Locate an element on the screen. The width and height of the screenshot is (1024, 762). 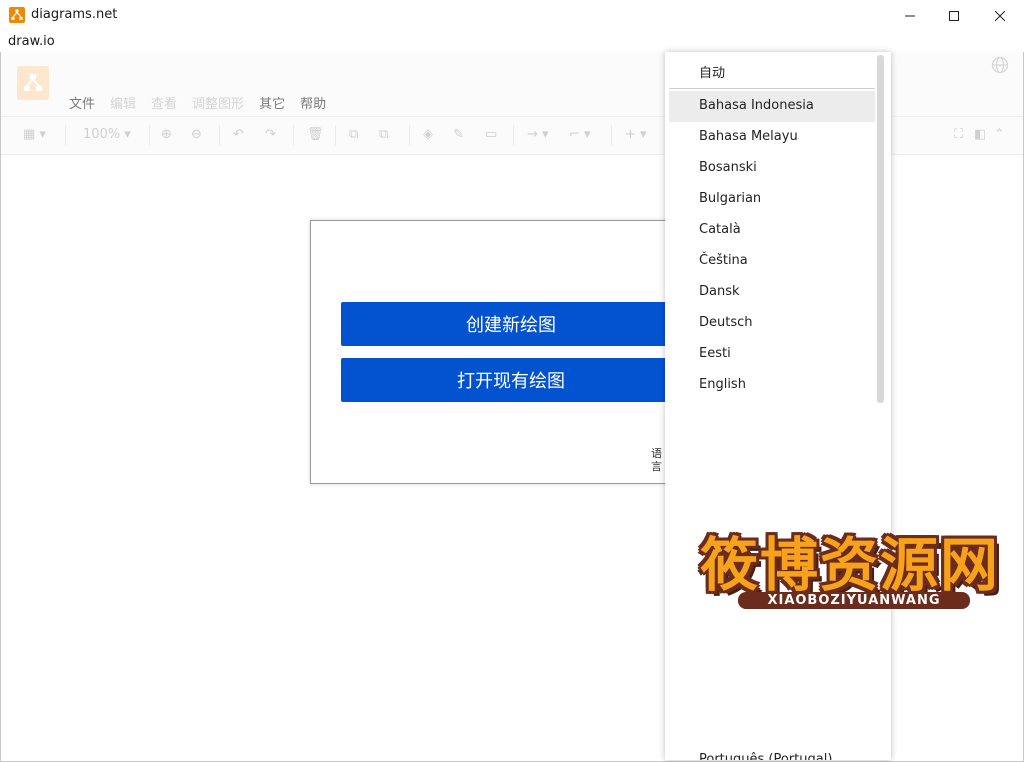
zoom-out-icon: ⊖ is located at coordinates (196, 135).